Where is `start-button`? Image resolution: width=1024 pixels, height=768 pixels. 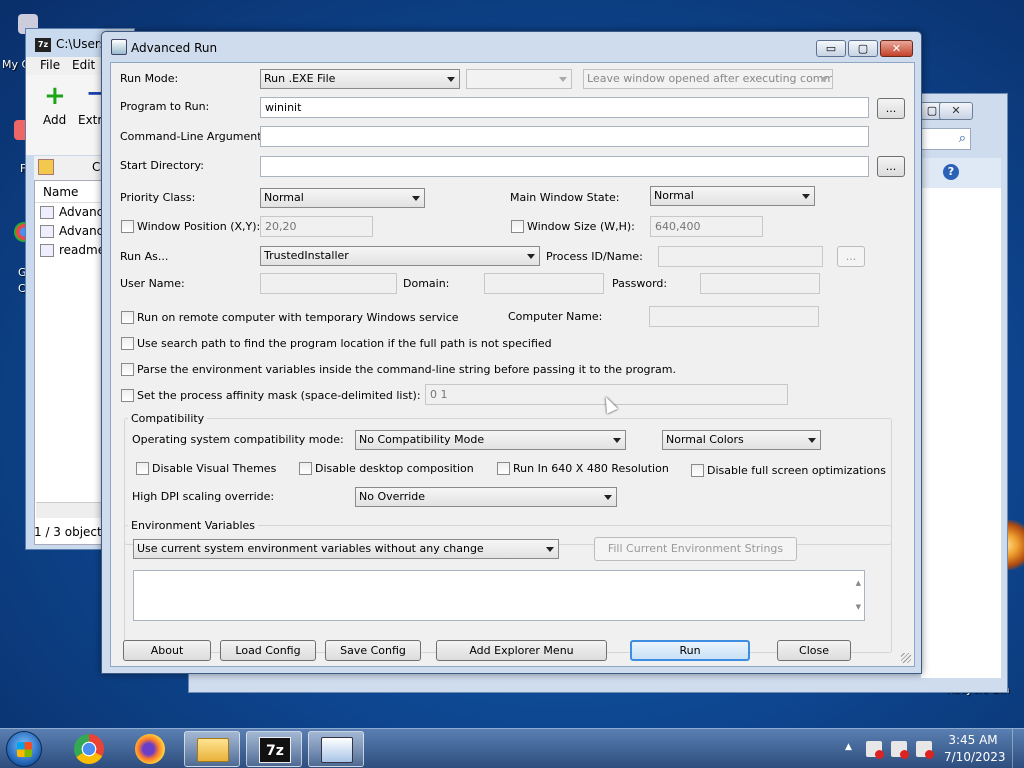
start-button is located at coordinates (24, 749).